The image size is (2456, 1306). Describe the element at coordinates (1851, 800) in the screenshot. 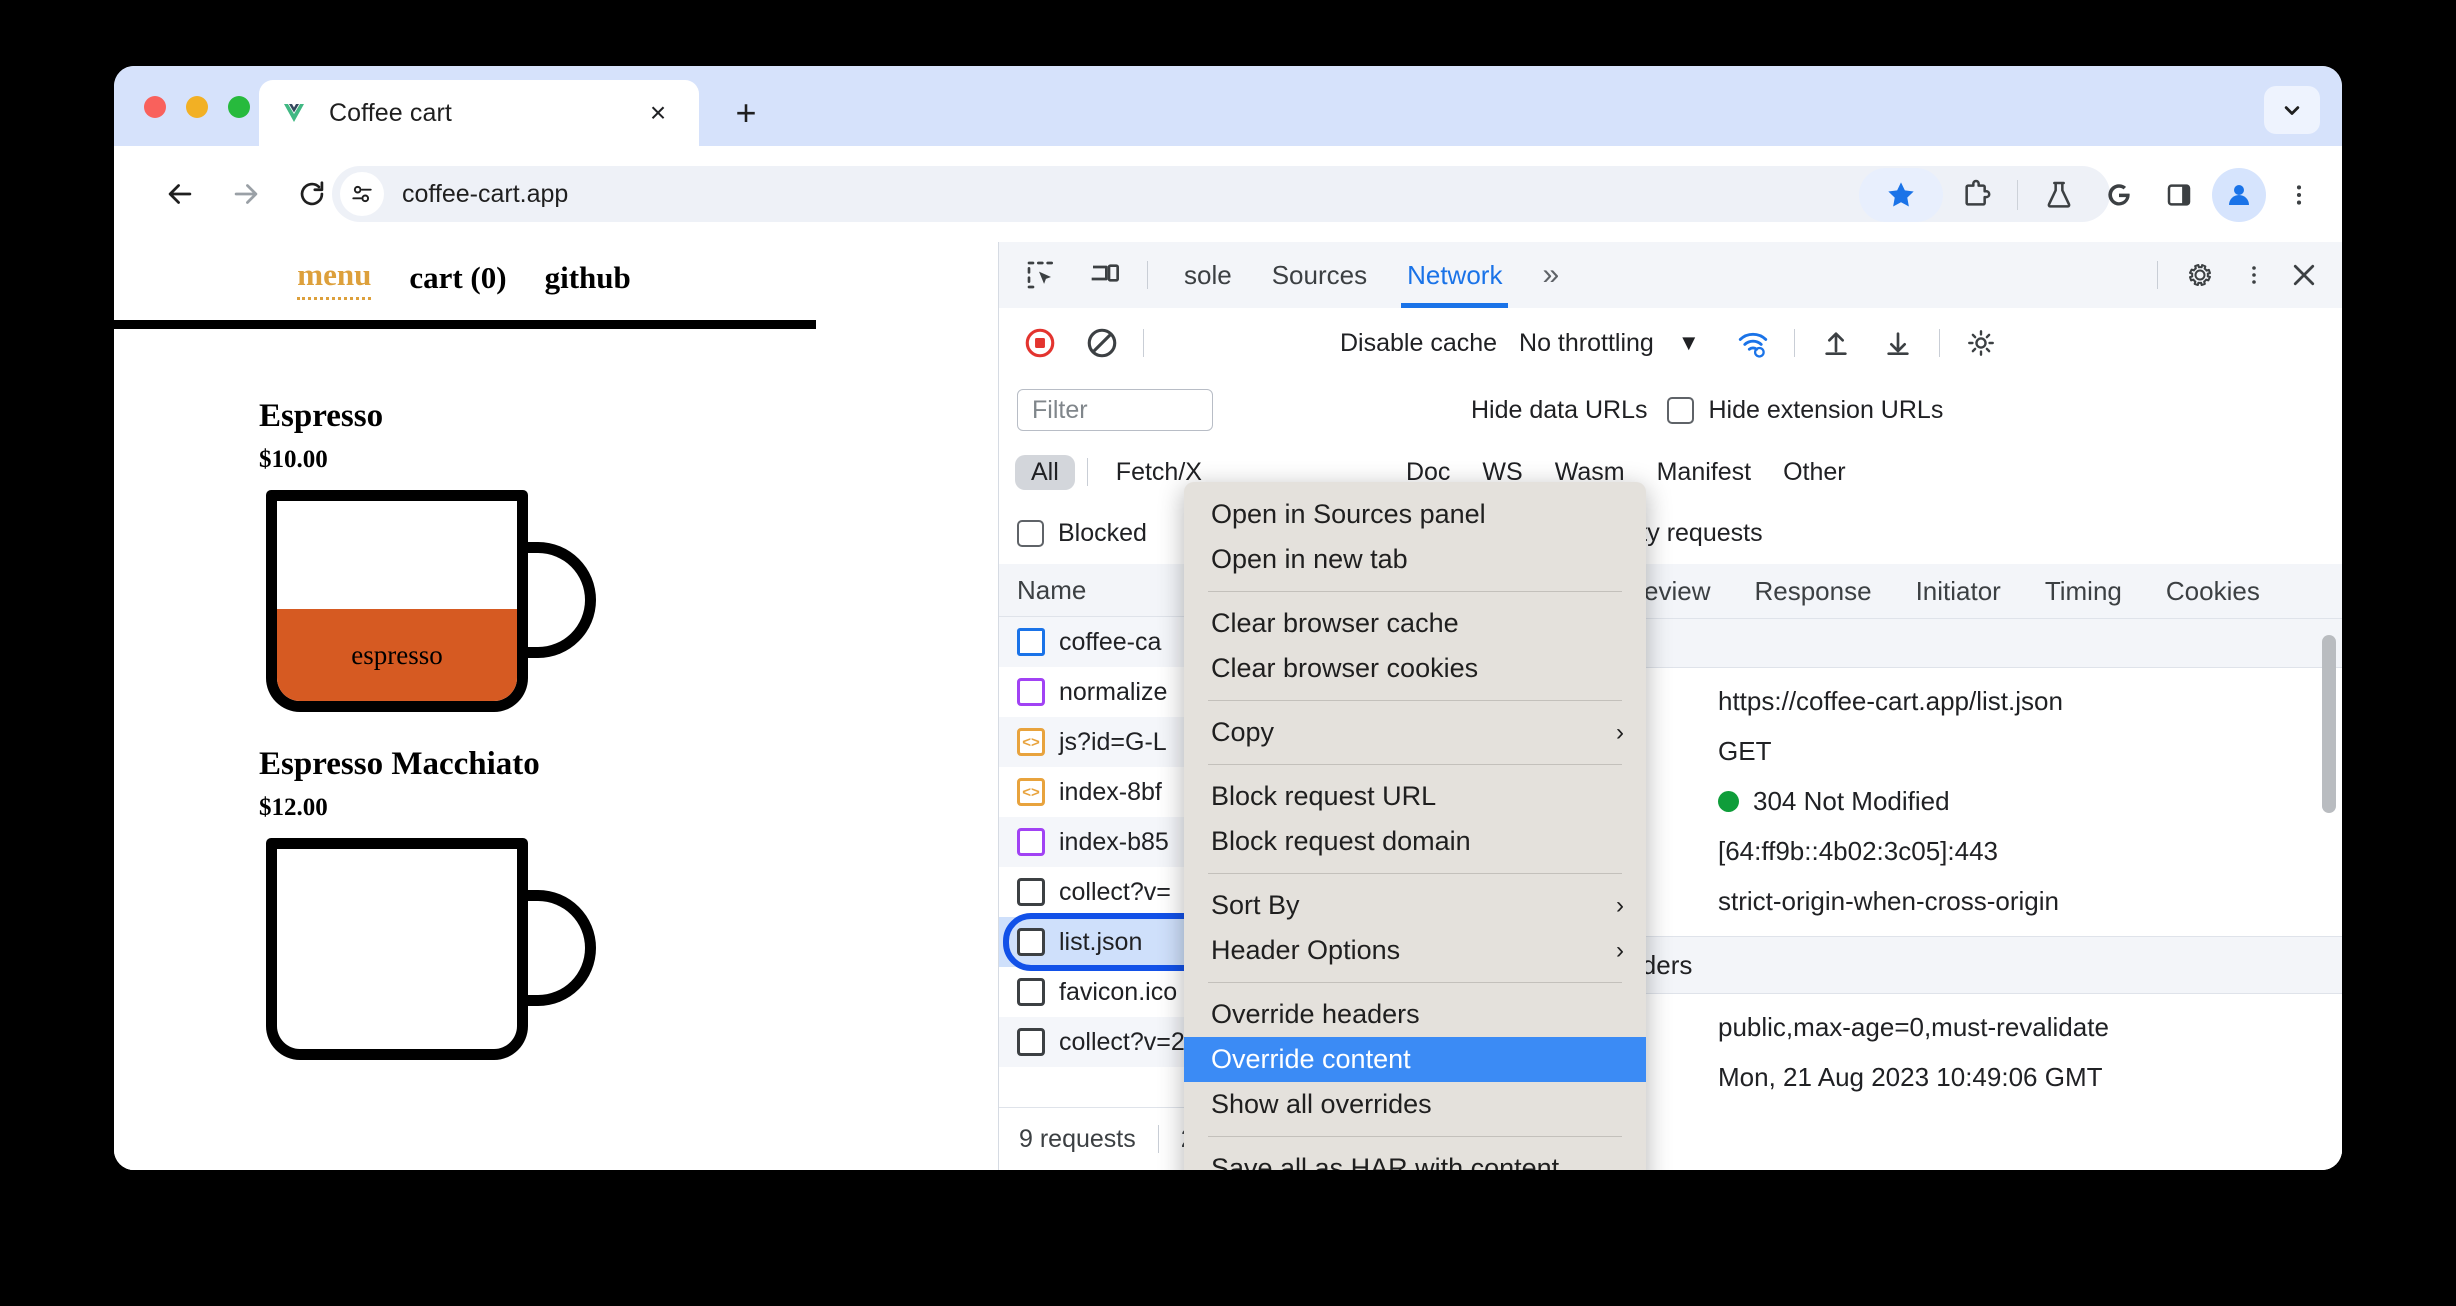

I see `status-code-value: 304 Not Modified` at that location.